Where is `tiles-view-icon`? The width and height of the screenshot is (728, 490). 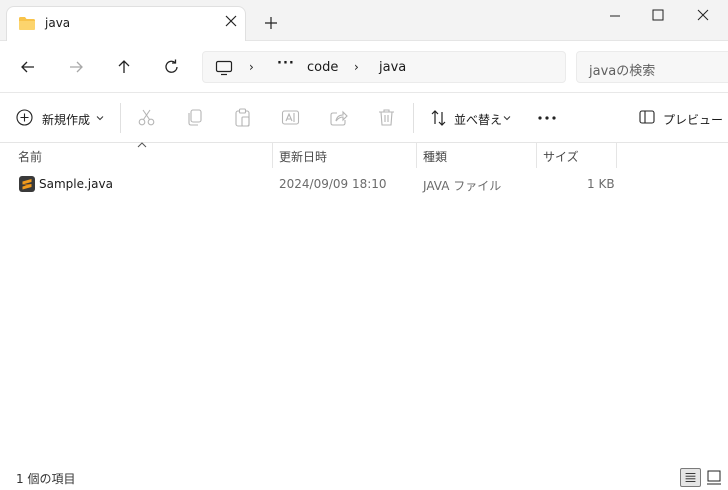 tiles-view-icon is located at coordinates (714, 477).